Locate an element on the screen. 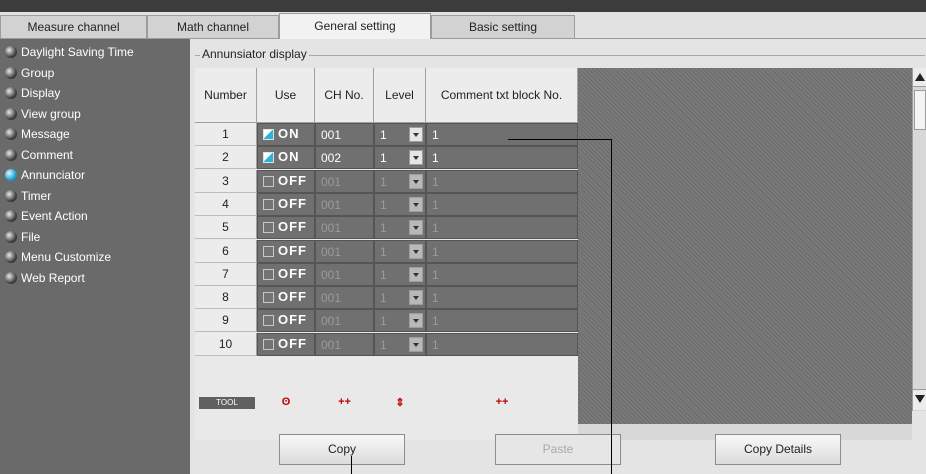 This screenshot has width=926, height=474. scroll-thumb is located at coordinates (920, 110).